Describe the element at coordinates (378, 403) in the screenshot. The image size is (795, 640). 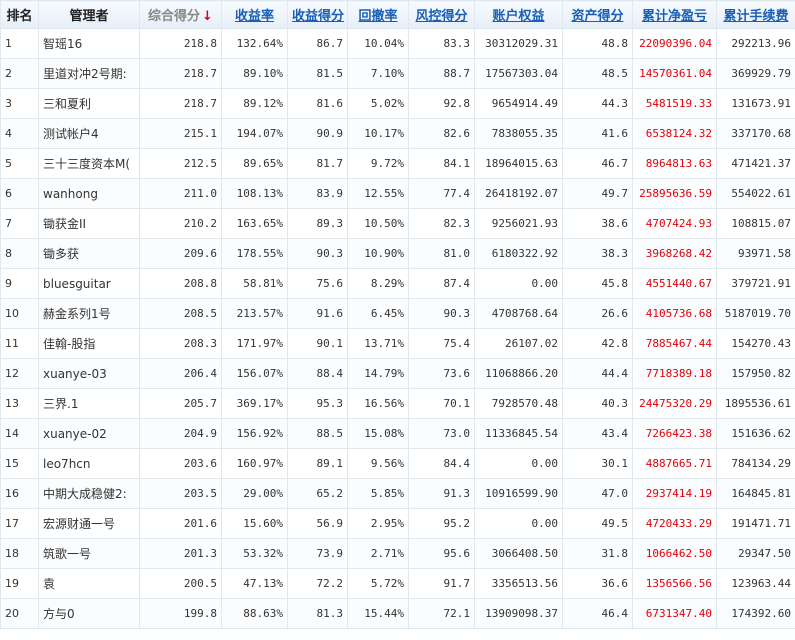
I see `cell-drawdown: 16.56%` at that location.